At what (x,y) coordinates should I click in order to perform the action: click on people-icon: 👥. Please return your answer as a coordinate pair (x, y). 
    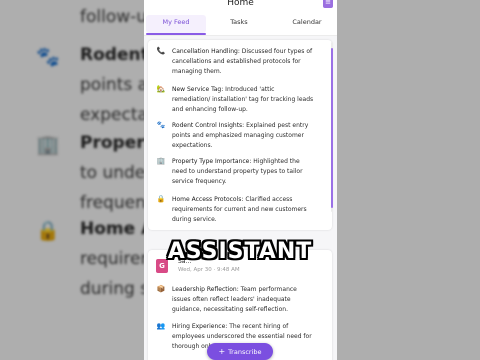
    Looking at the image, I should click on (161, 326).